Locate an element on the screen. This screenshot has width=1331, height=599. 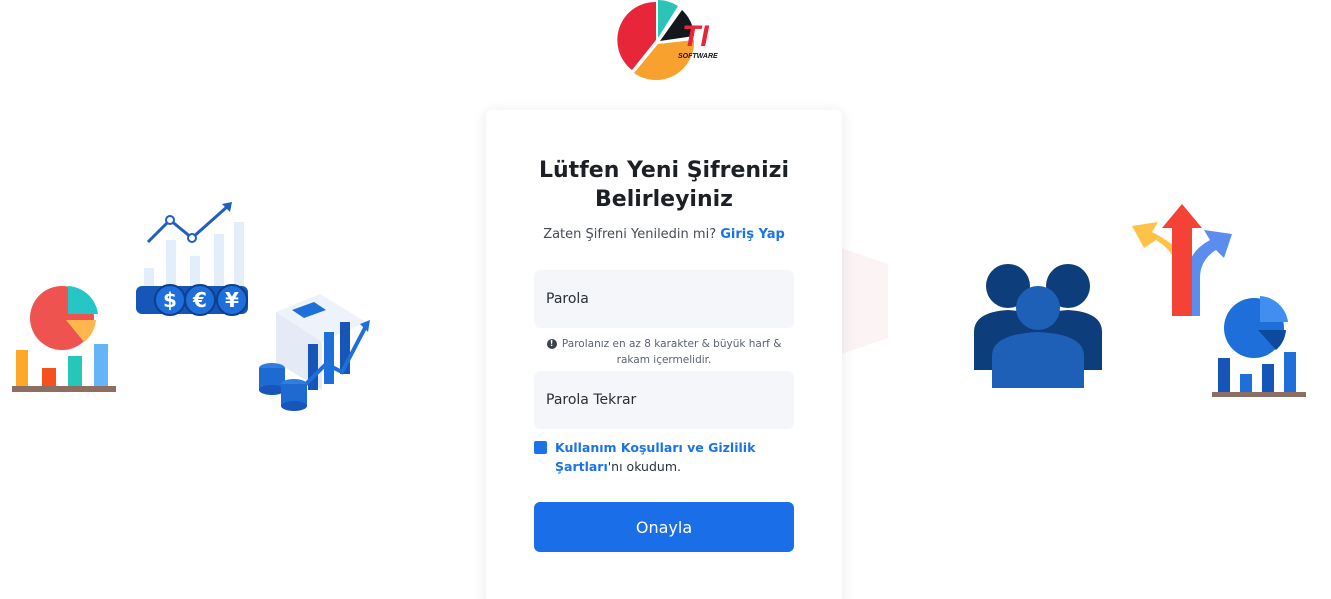
password-placeholder: Parola is located at coordinates (567, 299).